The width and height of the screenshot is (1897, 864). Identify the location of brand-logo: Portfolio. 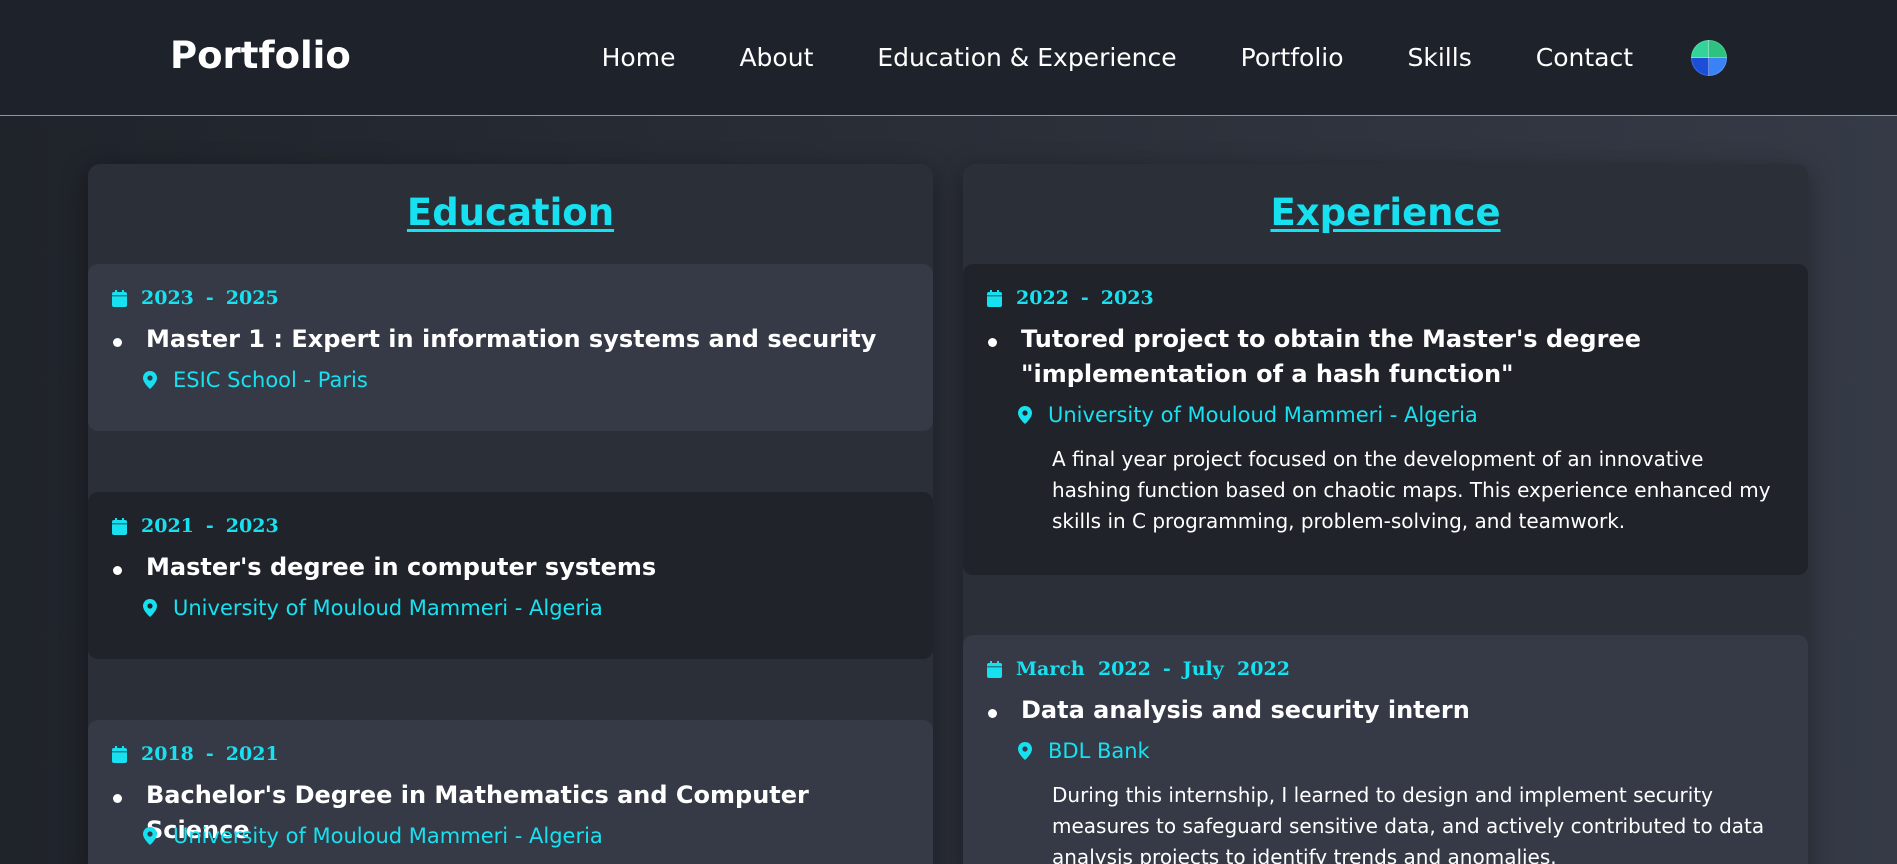
(260, 56).